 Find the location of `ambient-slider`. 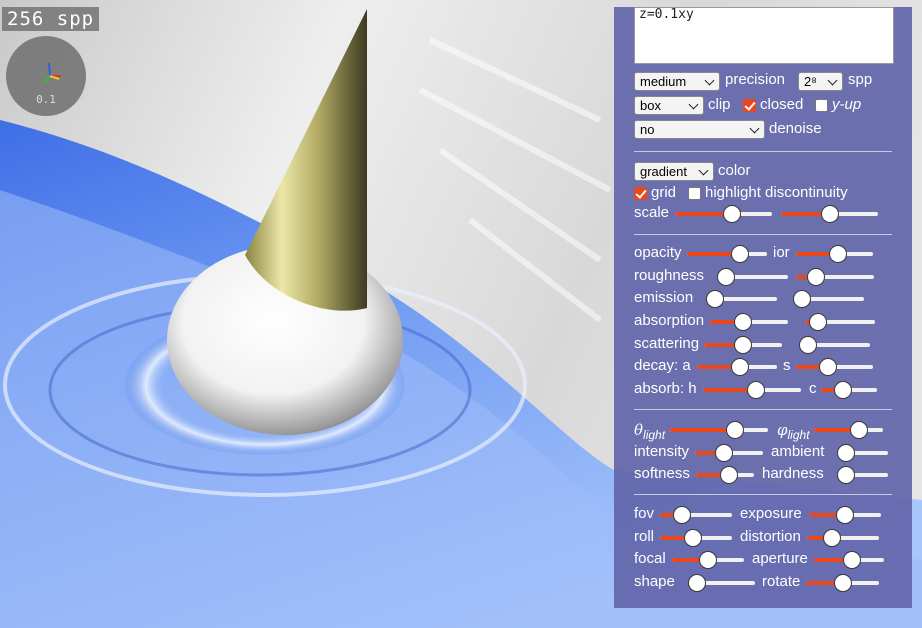

ambient-slider is located at coordinates (862, 453).